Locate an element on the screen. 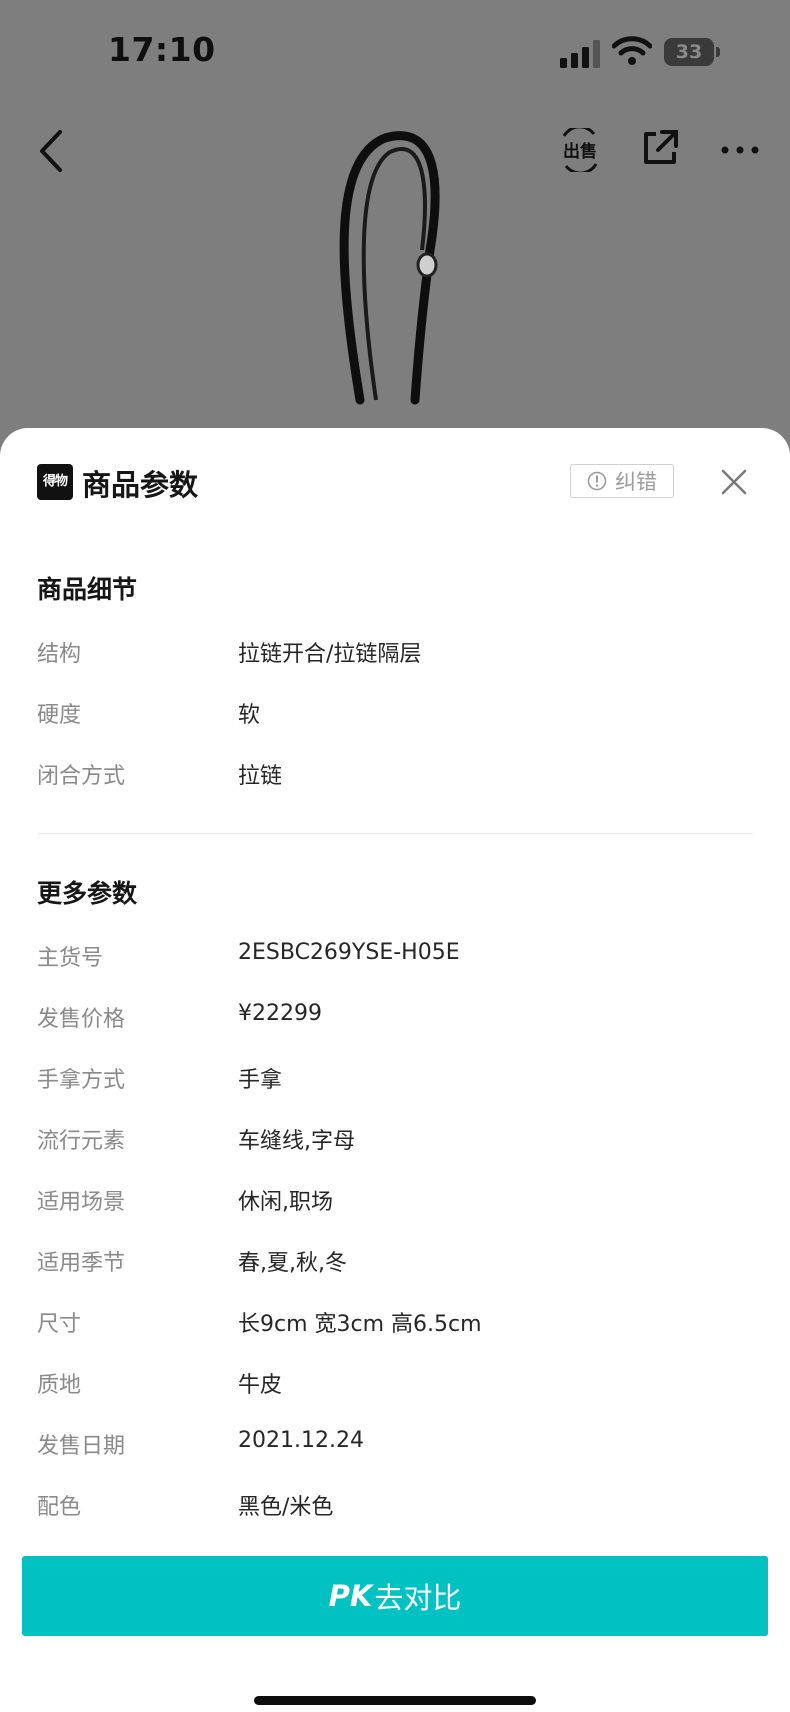  param-value: 拉链开合/拉链隔层 is located at coordinates (330, 654).